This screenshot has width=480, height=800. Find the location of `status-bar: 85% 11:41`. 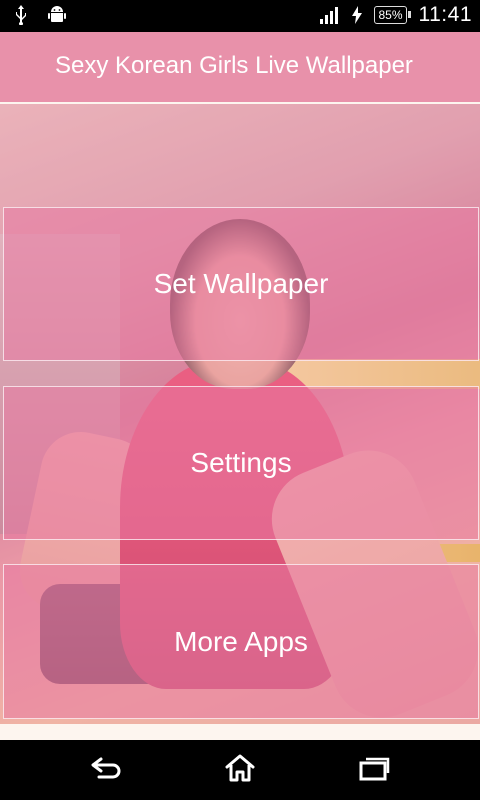

status-bar: 85% 11:41 is located at coordinates (240, 16).